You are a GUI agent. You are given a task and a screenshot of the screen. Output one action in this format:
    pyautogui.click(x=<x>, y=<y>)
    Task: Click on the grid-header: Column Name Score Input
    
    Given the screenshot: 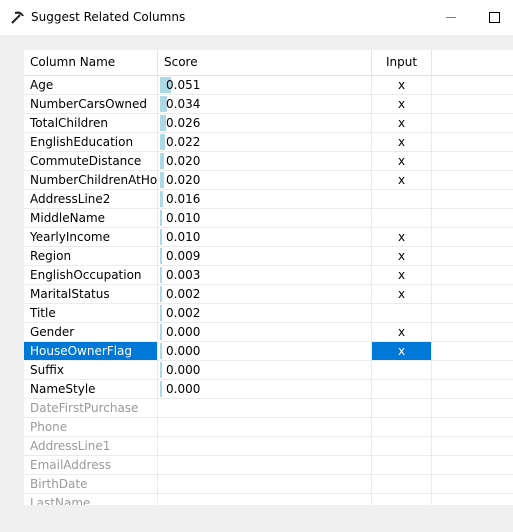 What is the action you would take?
    pyautogui.click(x=268, y=63)
    